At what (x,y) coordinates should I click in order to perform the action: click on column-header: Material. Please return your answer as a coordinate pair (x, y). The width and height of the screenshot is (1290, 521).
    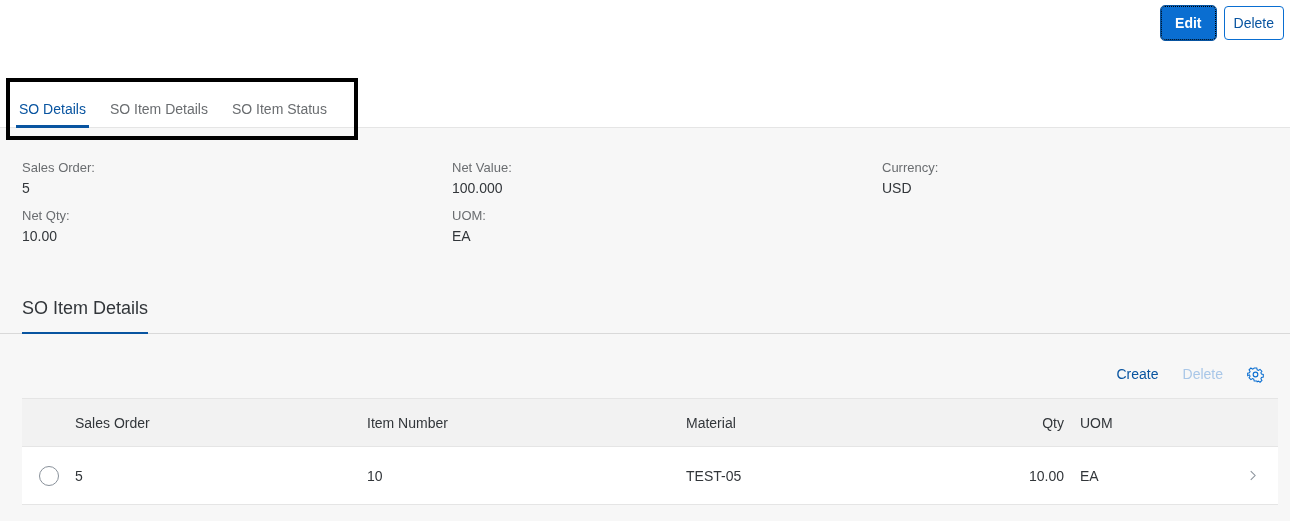
    Looking at the image, I should click on (711, 422).